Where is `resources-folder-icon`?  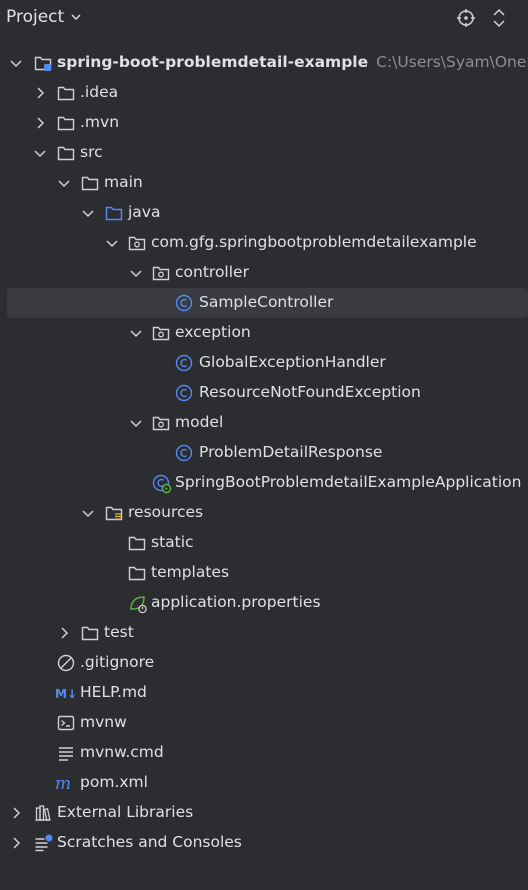
resources-folder-icon is located at coordinates (114, 513).